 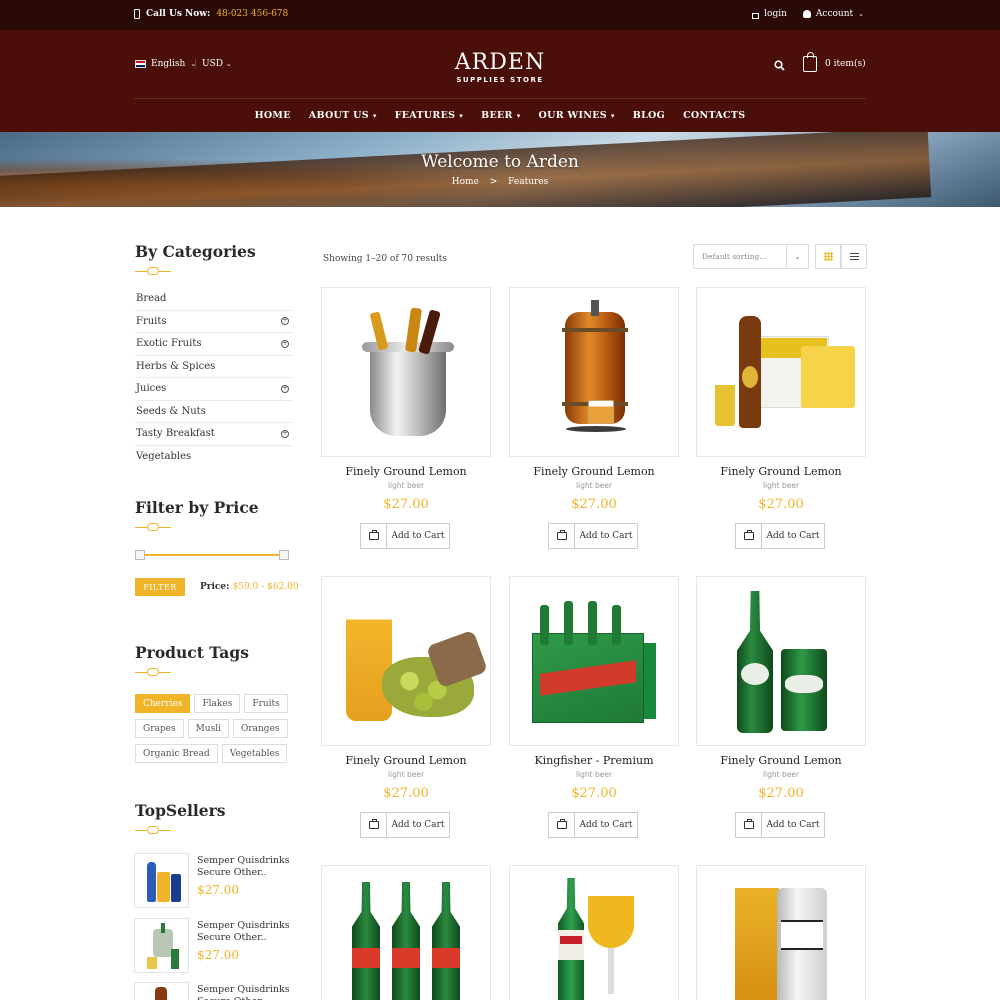 What do you see at coordinates (214, 457) in the screenshot?
I see `category-vegetables: Vegetables` at bounding box center [214, 457].